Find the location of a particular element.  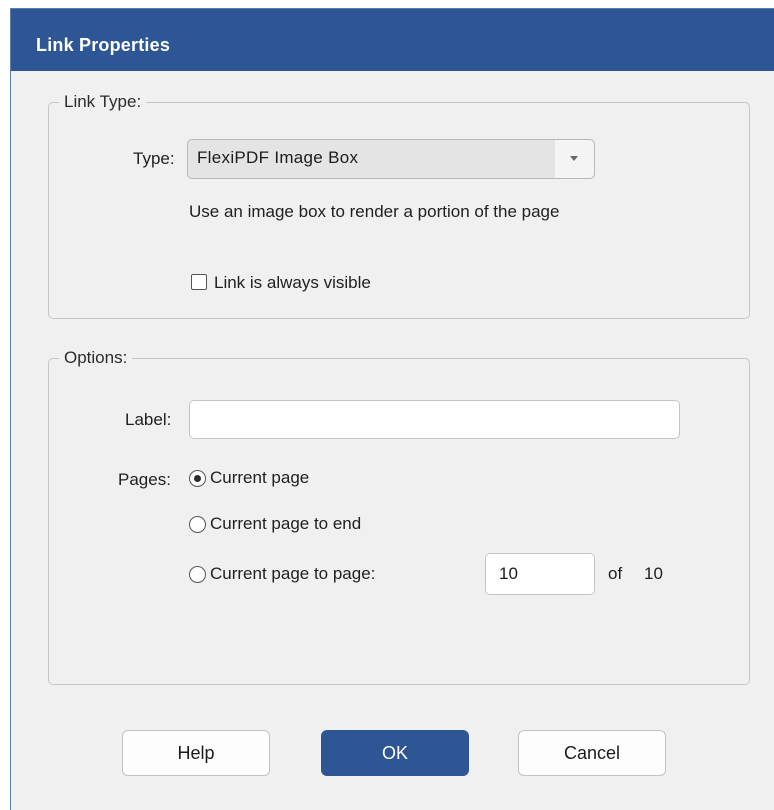

radio-selected-dot is located at coordinates (197, 478).